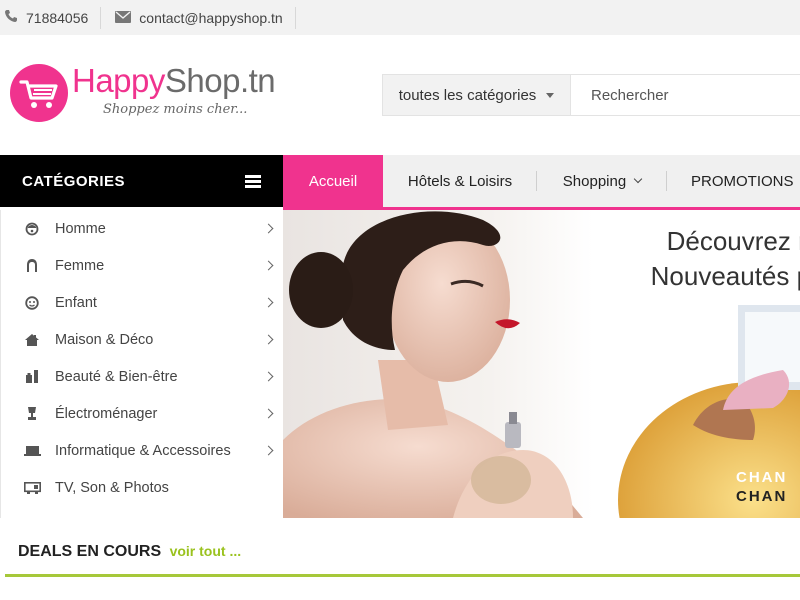  Describe the element at coordinates (142, 228) in the screenshot. I see `sidebar-item-homme: Homme` at that location.